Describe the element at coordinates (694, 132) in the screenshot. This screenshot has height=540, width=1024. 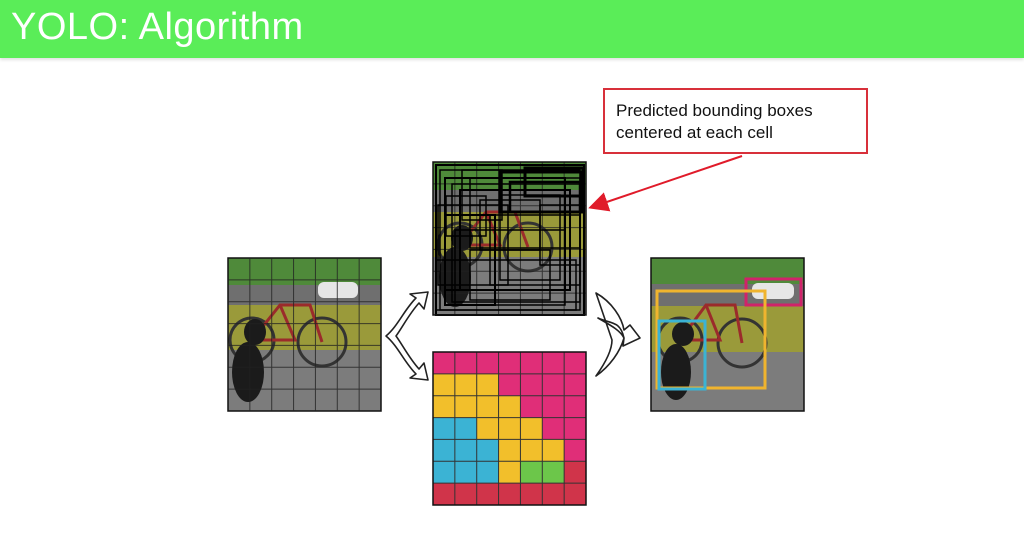
I see `callout-line-2: centered at each cell` at that location.